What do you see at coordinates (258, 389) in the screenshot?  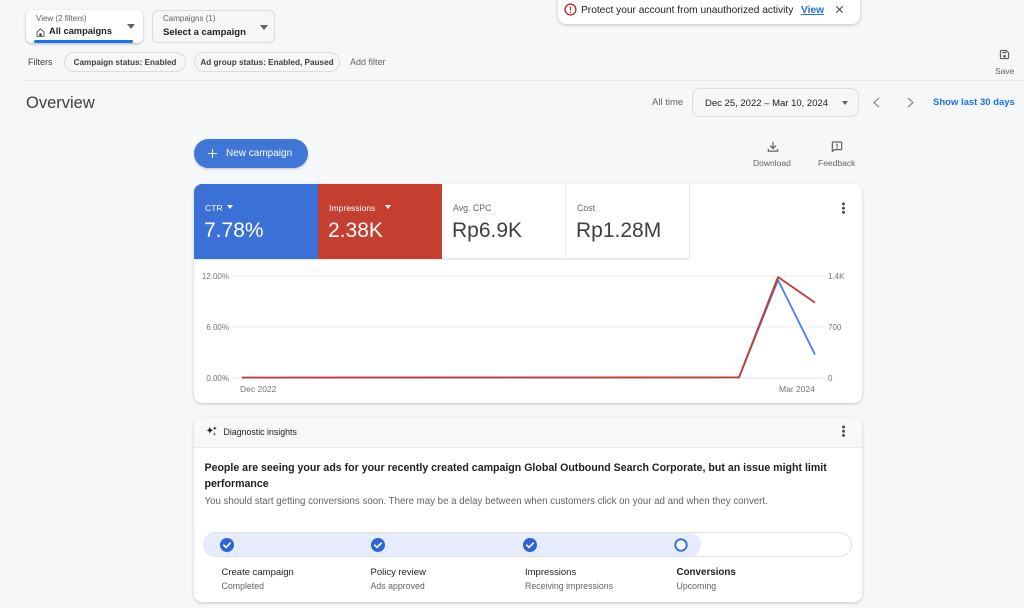 I see `svg-text: Dec 2022` at bounding box center [258, 389].